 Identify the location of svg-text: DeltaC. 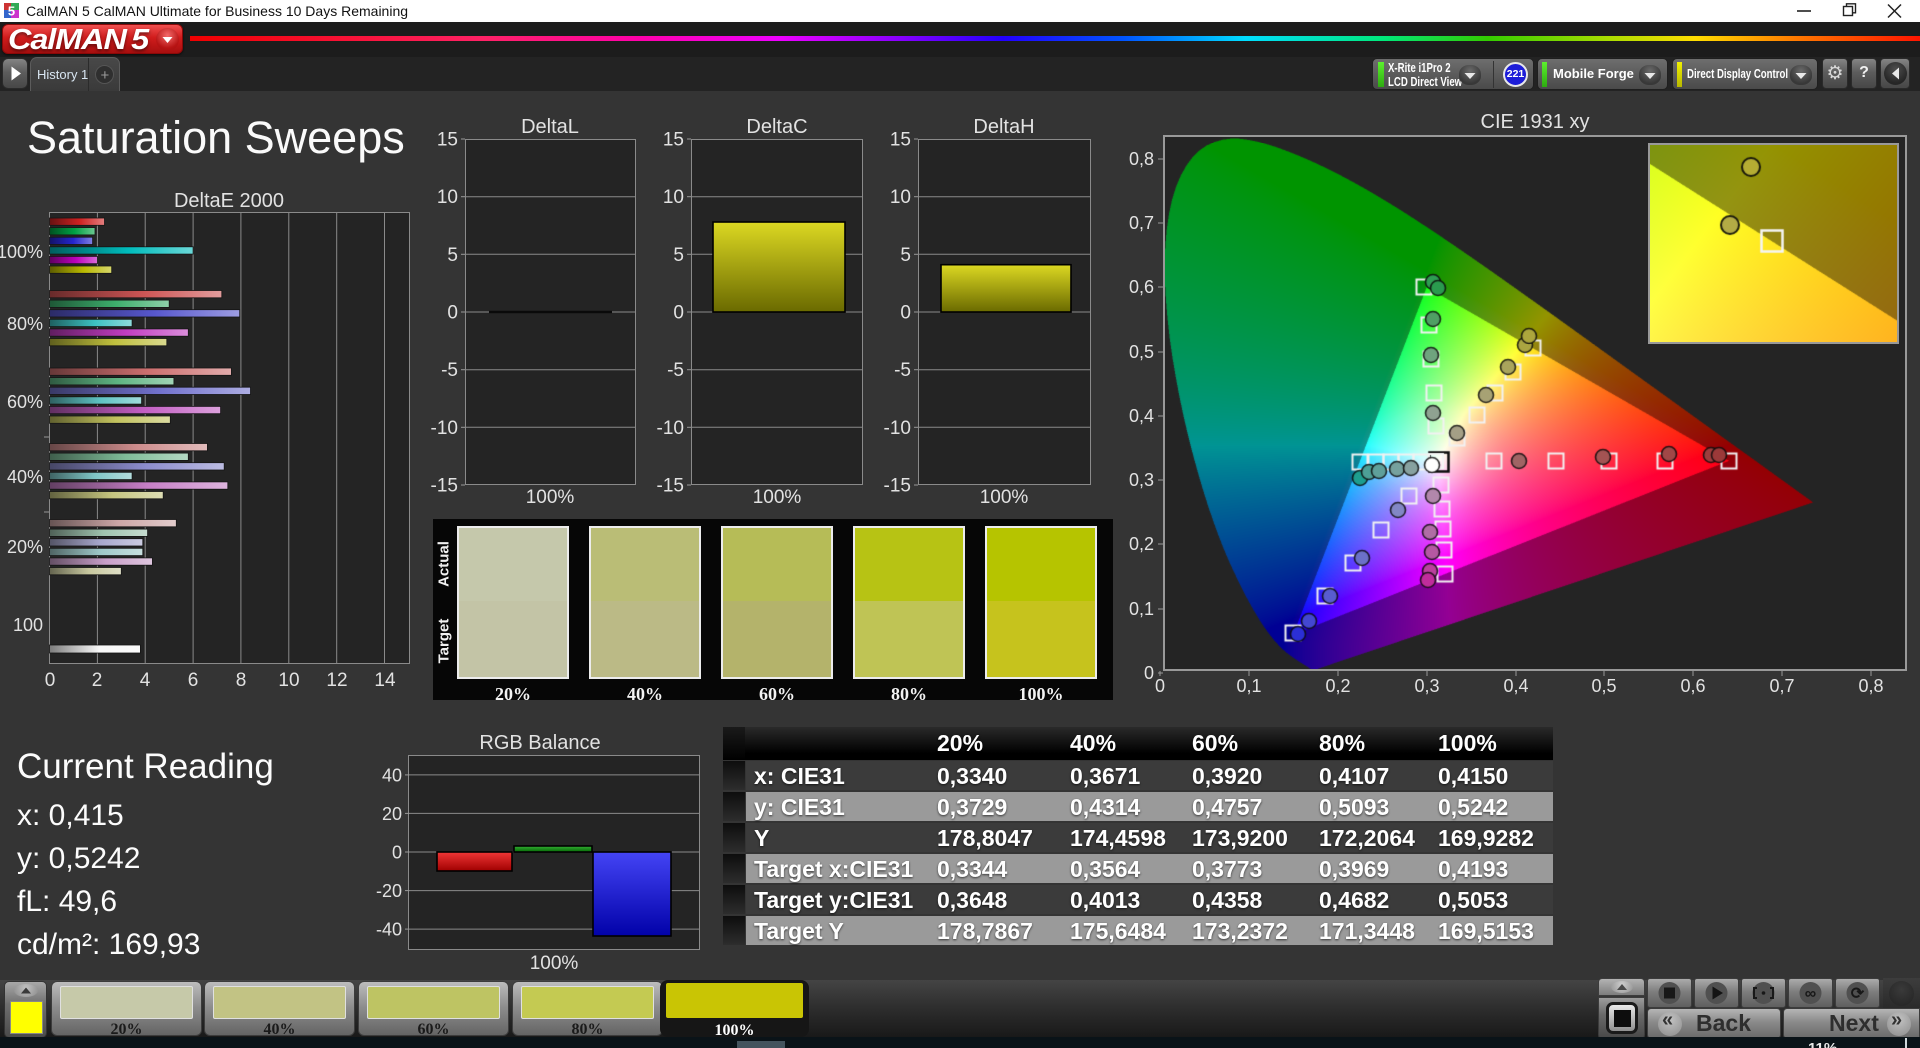
(776, 127).